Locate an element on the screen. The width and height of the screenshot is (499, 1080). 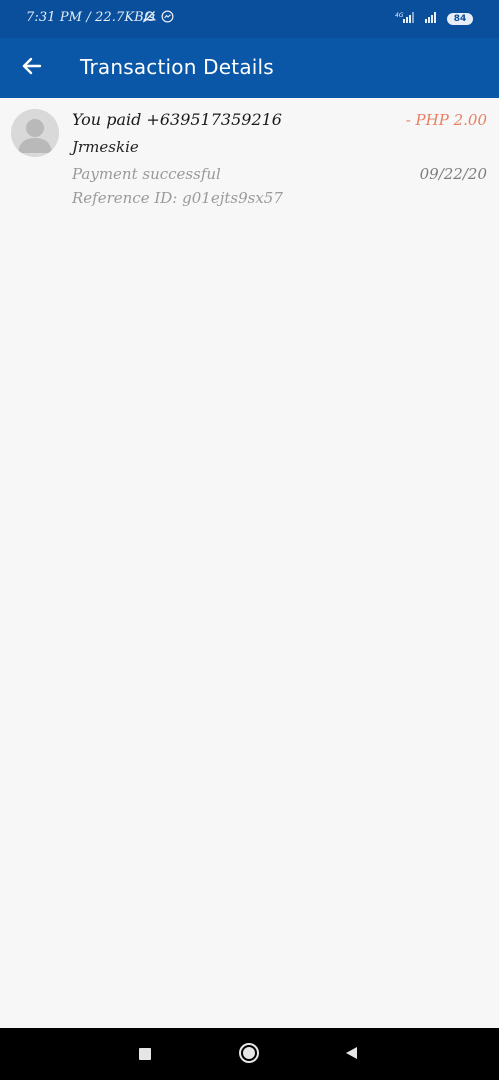
status-bar: 7:31 PM / 22.7KB/s 4G 84 is located at coordinates (249, 19).